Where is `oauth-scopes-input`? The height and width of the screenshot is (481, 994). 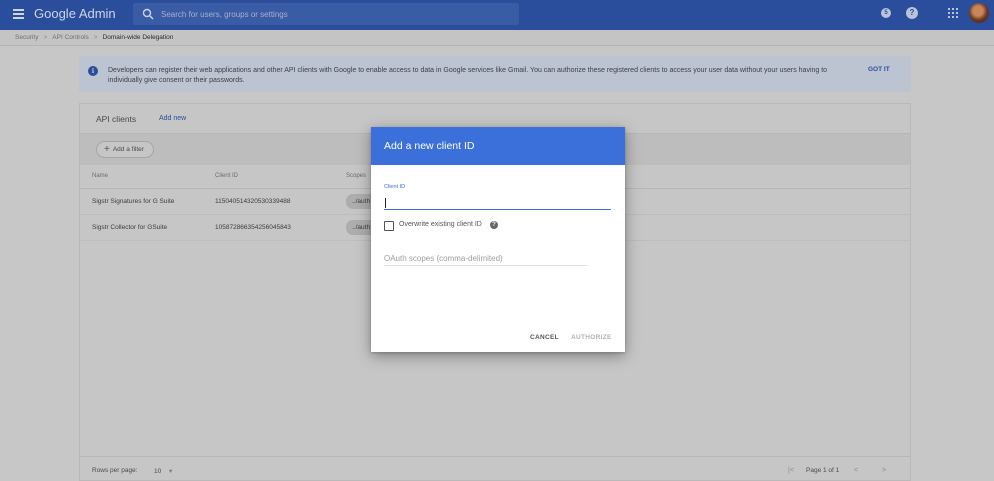
oauth-scopes-input is located at coordinates (485, 259).